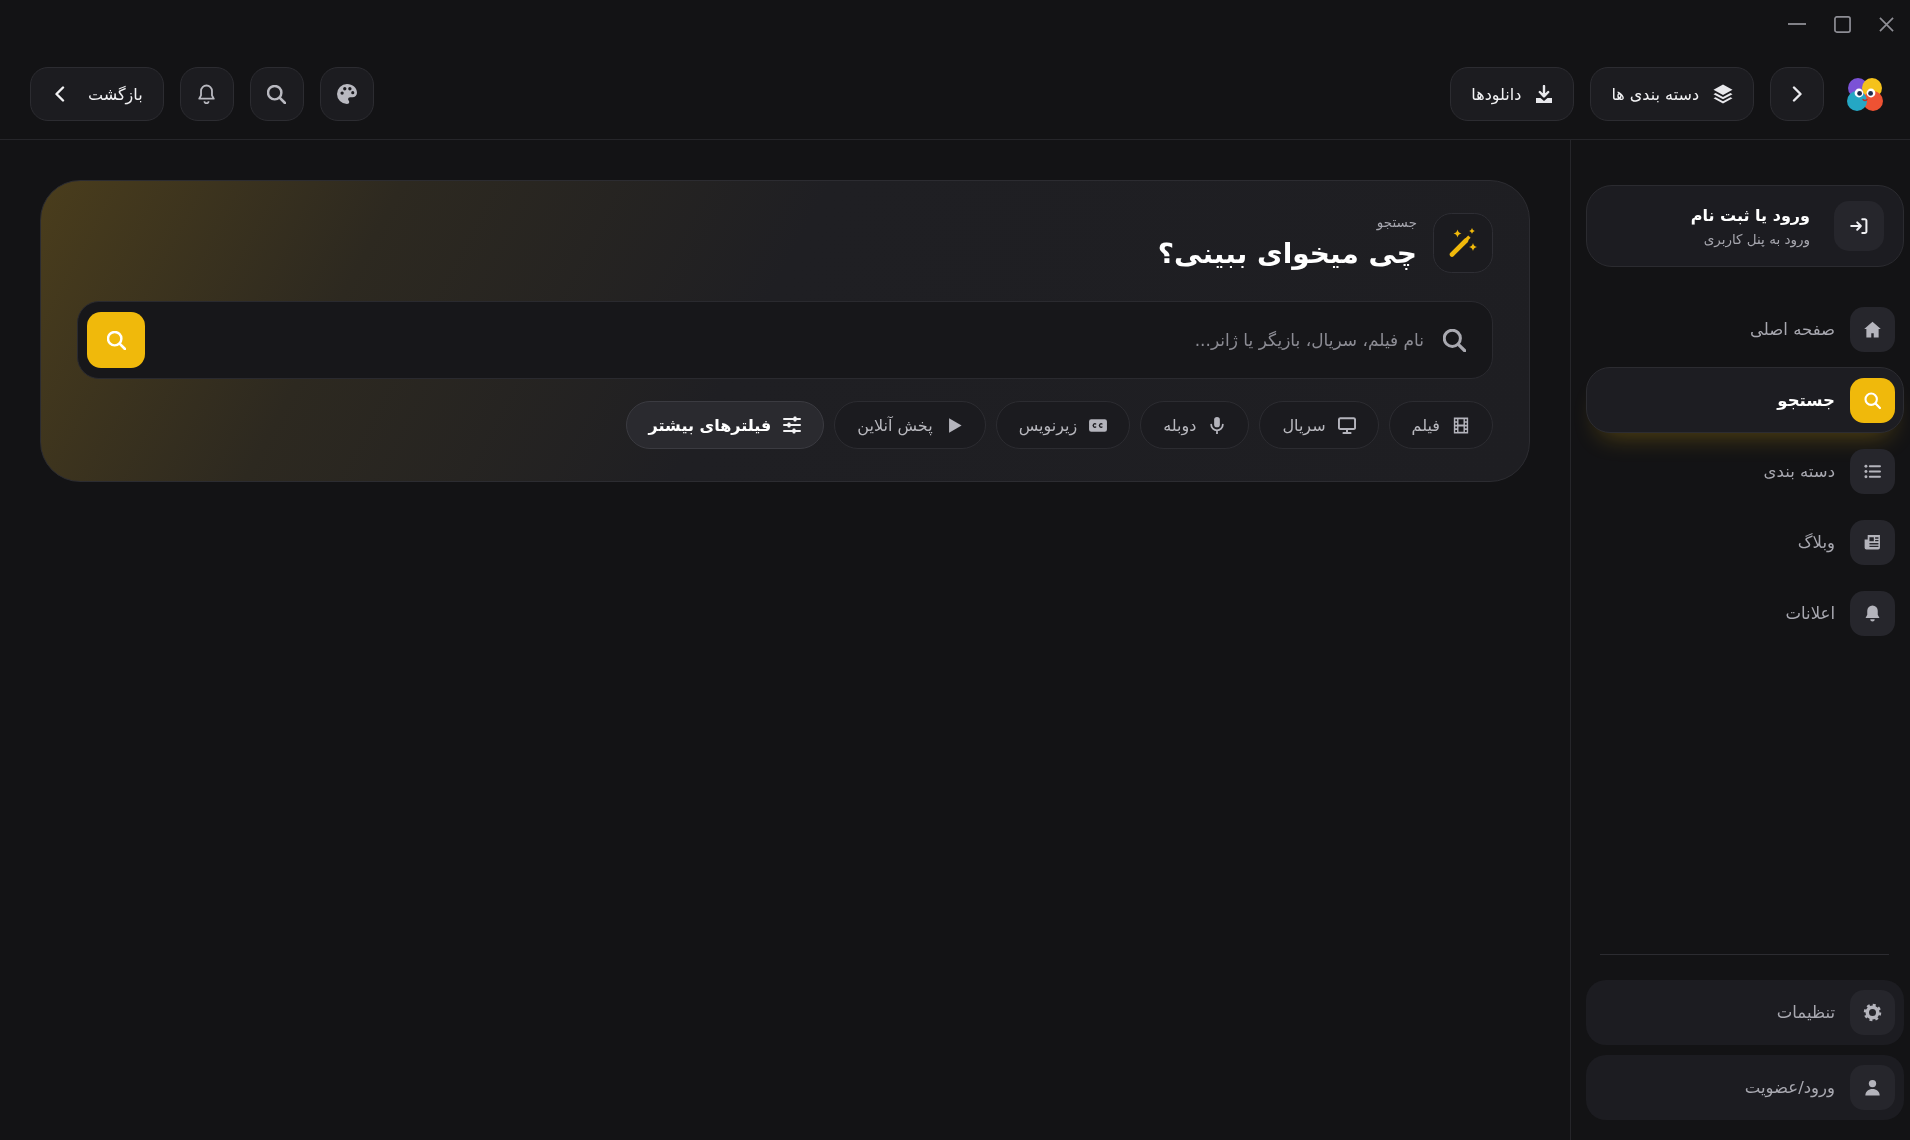 The image size is (1910, 1140). Describe the element at coordinates (1745, 400) in the screenshot. I see `nav-item: جستجو` at that location.